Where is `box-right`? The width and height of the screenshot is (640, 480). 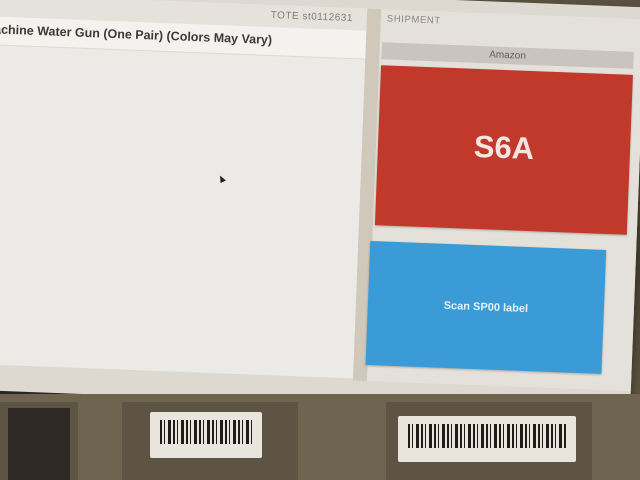 box-right is located at coordinates (489, 441).